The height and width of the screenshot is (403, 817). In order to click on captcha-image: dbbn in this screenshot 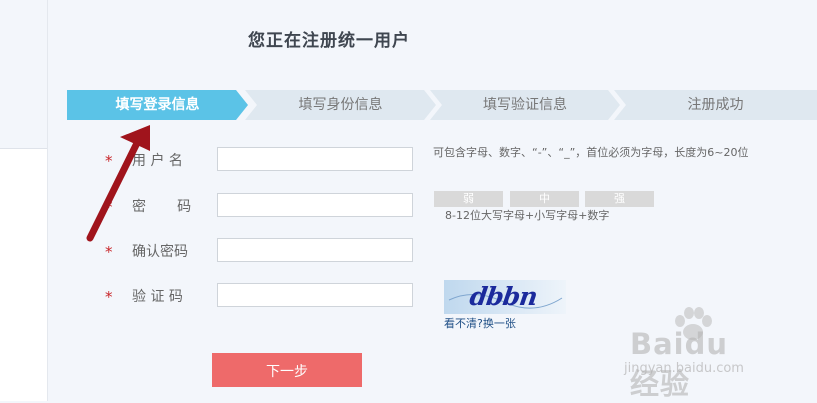, I will do `click(505, 297)`.